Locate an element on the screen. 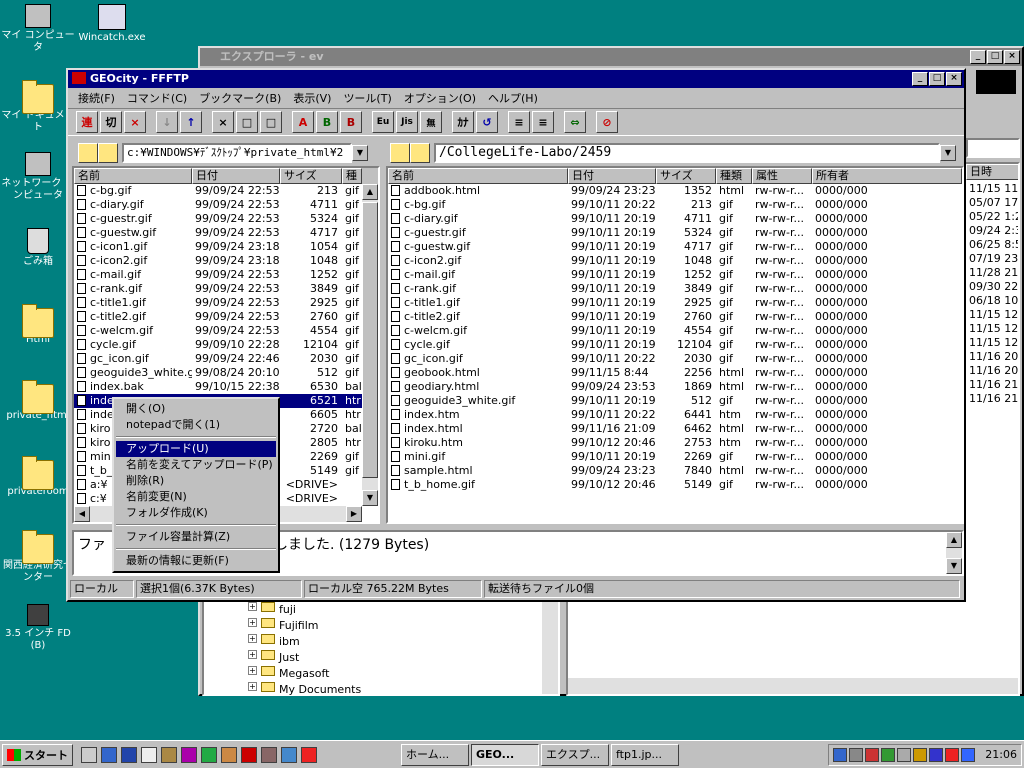 This screenshot has height=768, width=1024. scroll-thumb is located at coordinates (370, 340).